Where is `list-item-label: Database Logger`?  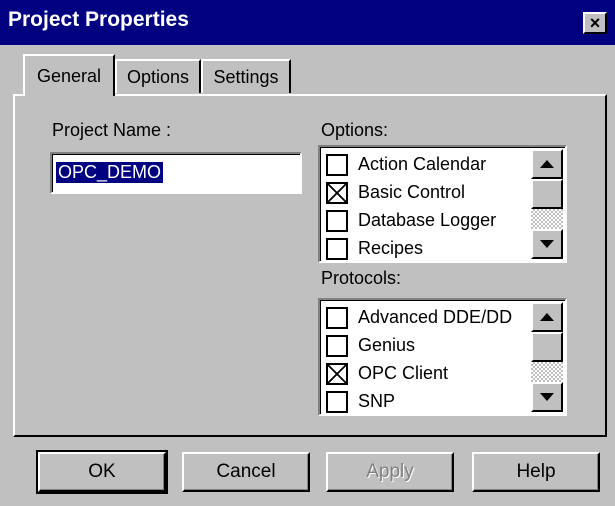 list-item-label: Database Logger is located at coordinates (427, 220).